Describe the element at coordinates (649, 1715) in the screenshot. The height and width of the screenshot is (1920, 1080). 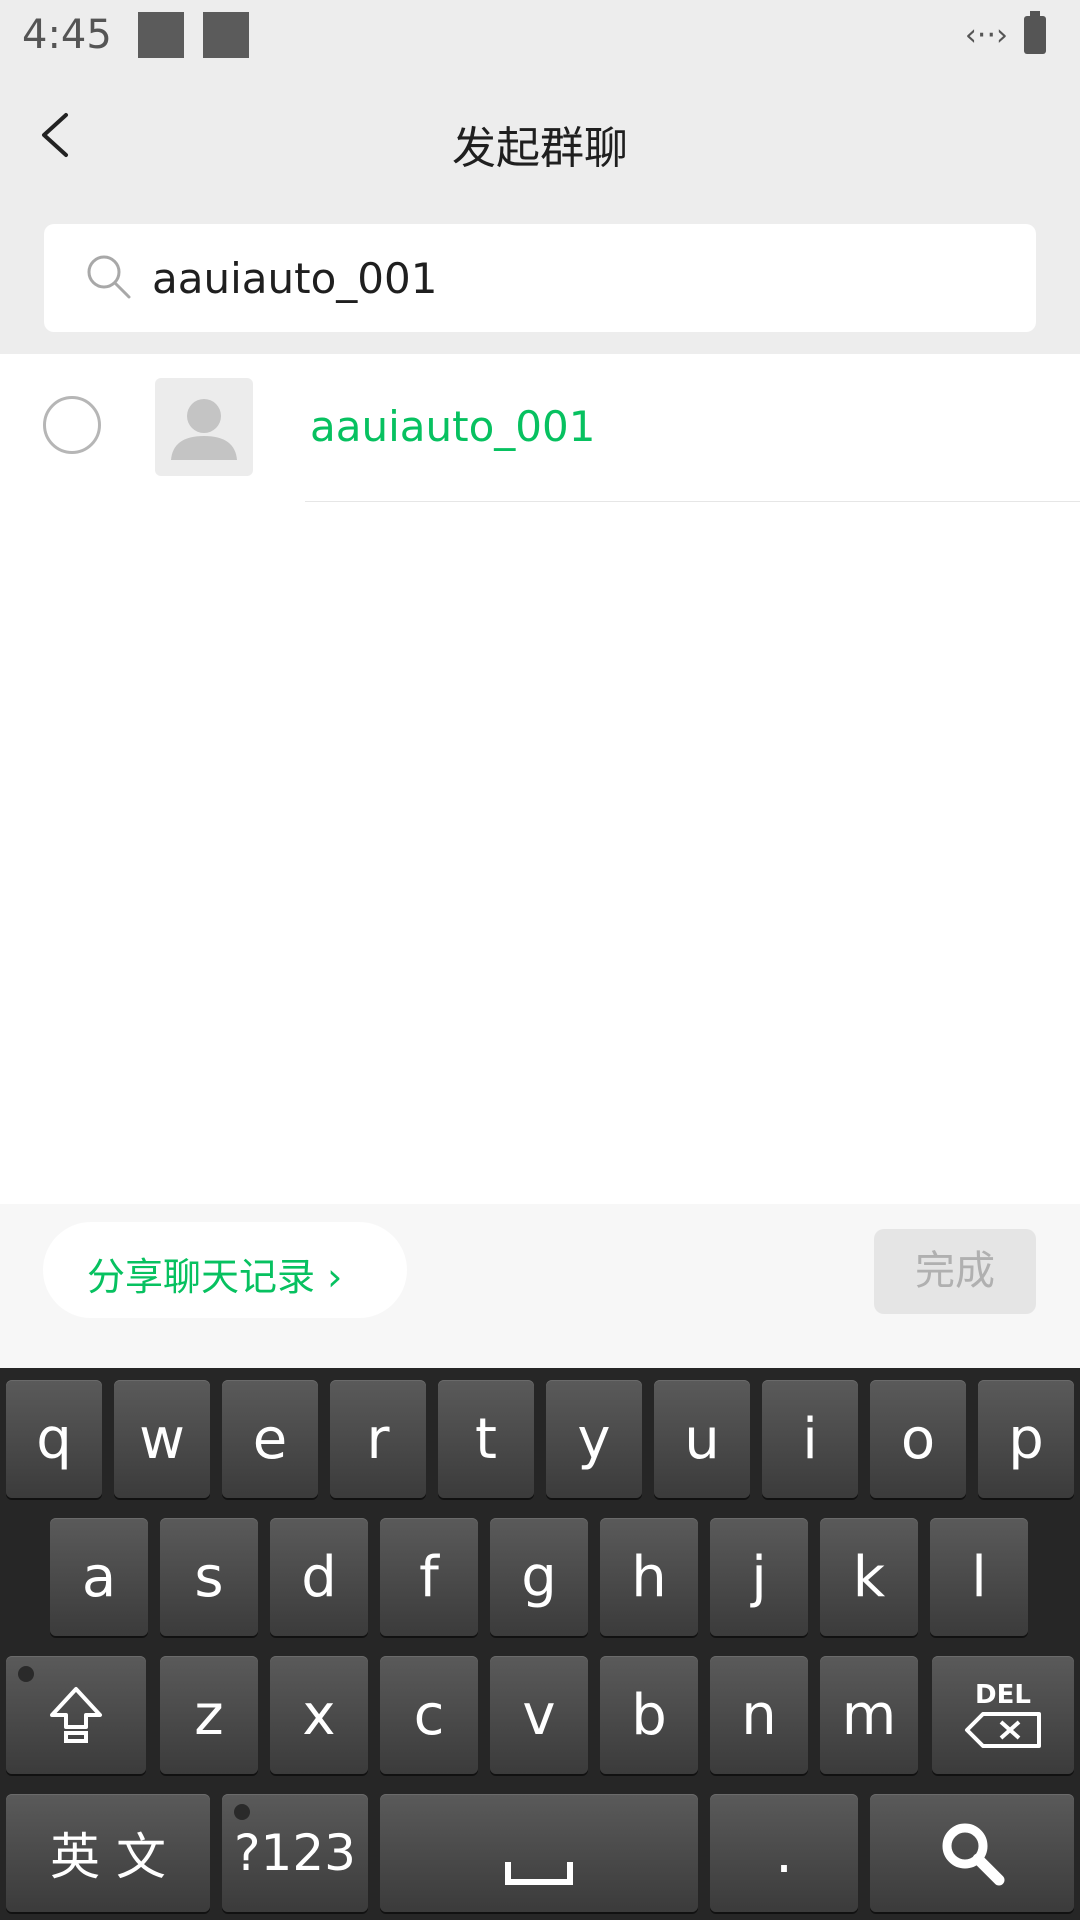
I see `key-b: b` at that location.